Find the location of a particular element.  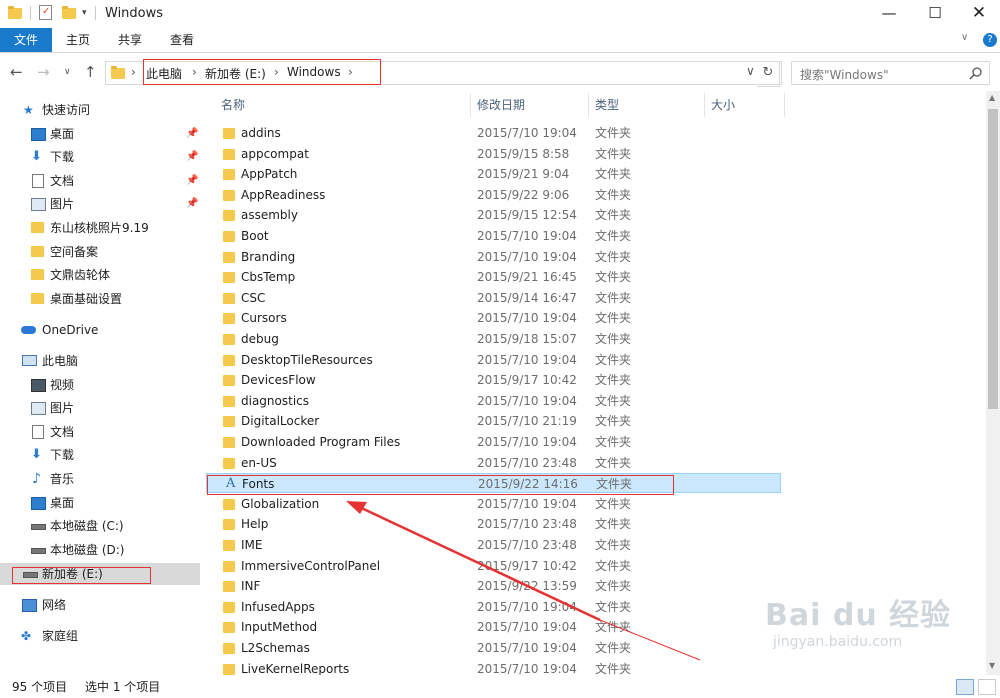

vertical-scrollbar: ▲ ▼ is located at coordinates (993, 383).